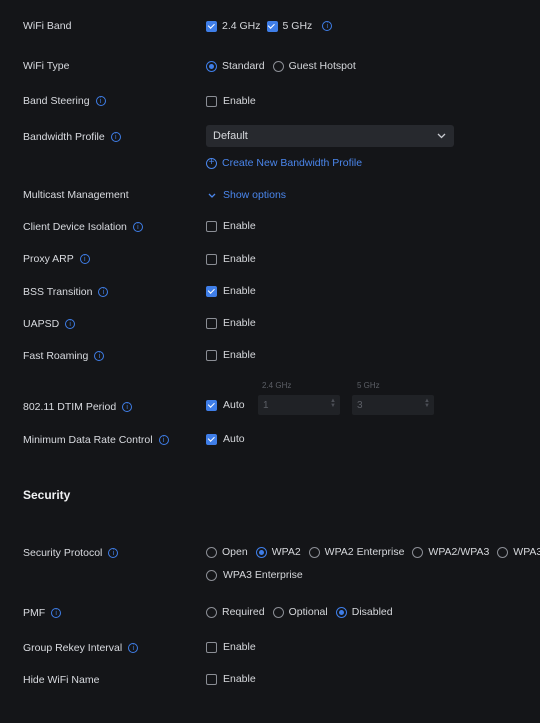  Describe the element at coordinates (368, 385) in the screenshot. I see `dtim-5-label: 5 GHz` at that location.